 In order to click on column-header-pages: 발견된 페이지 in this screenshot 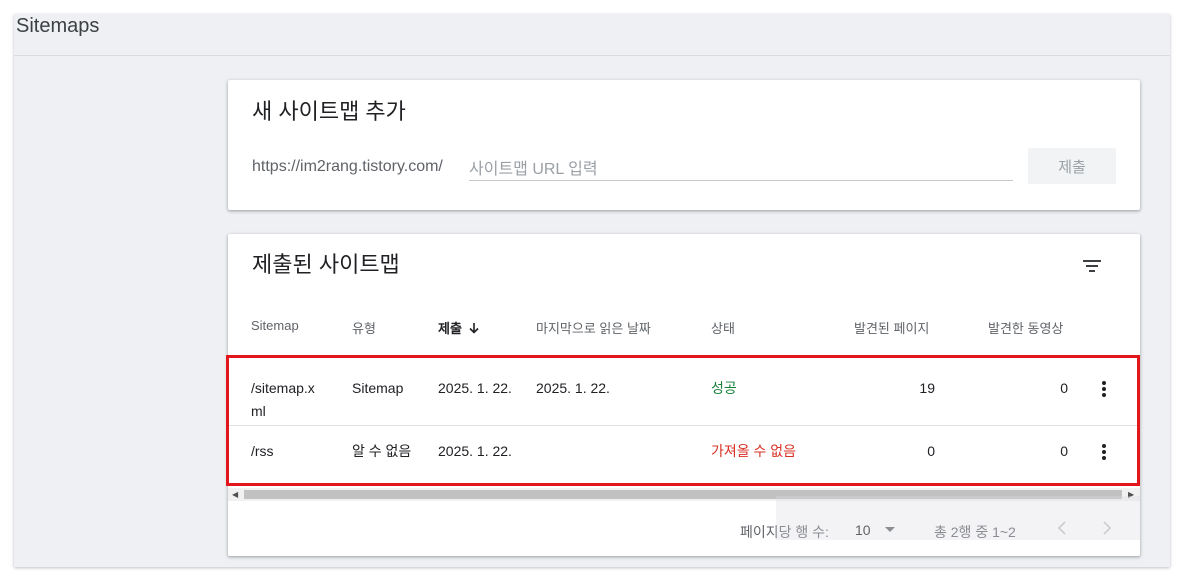, I will do `click(891, 327)`.